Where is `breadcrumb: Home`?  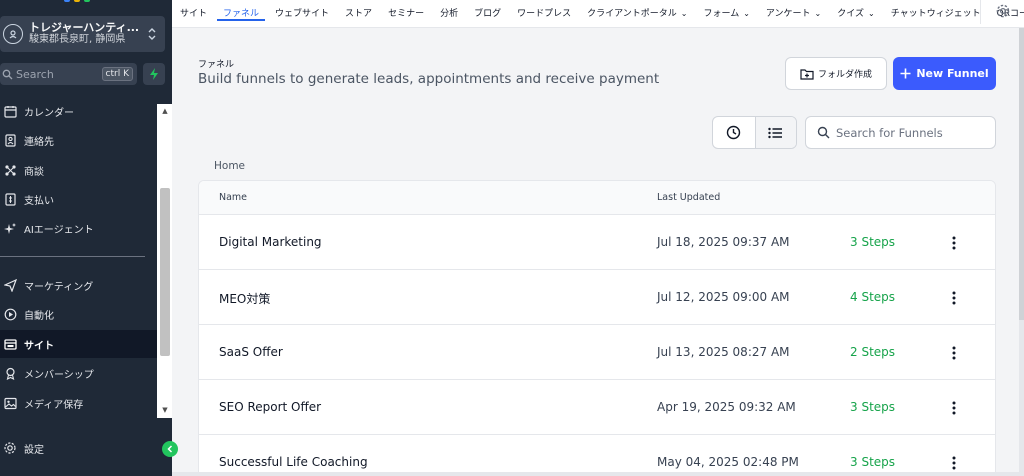
breadcrumb: Home is located at coordinates (229, 166).